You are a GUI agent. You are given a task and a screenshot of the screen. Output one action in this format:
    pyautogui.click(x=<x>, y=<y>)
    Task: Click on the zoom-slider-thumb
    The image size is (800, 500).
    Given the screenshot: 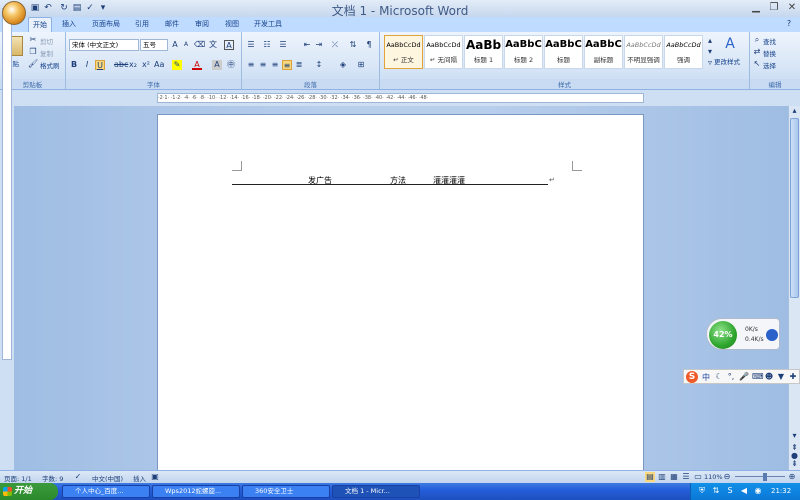 What is the action you would take?
    pyautogui.click(x=765, y=477)
    